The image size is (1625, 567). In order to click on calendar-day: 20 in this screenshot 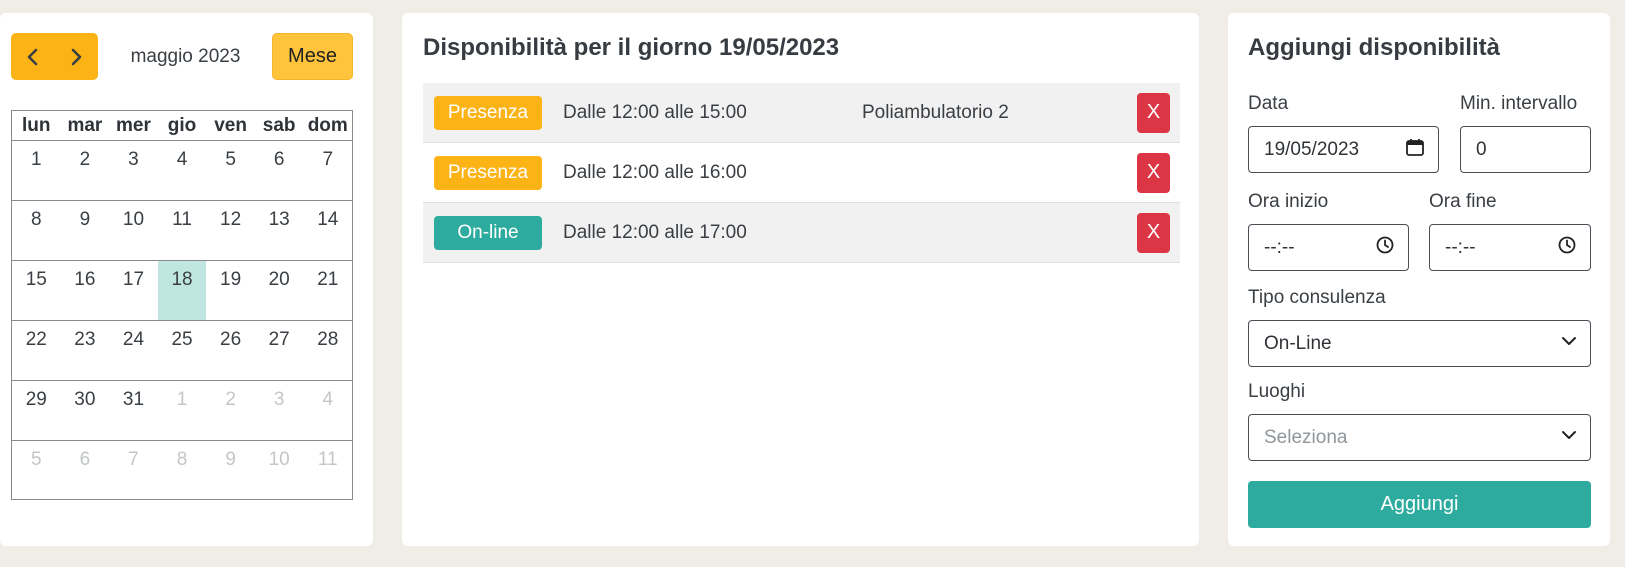, I will do `click(279, 290)`.